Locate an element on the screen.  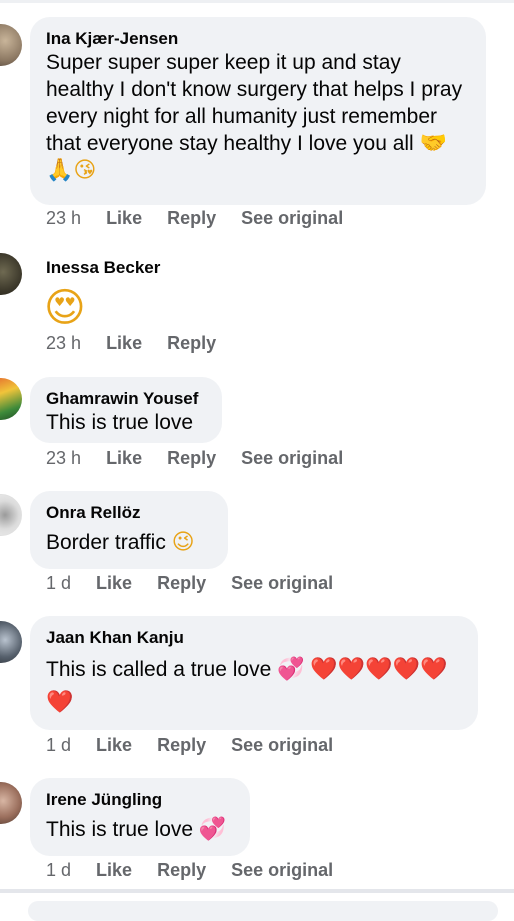
comment-text: This is called a true love 💞 ❤️❤️❤️❤️❤️ is located at coordinates (247, 669).